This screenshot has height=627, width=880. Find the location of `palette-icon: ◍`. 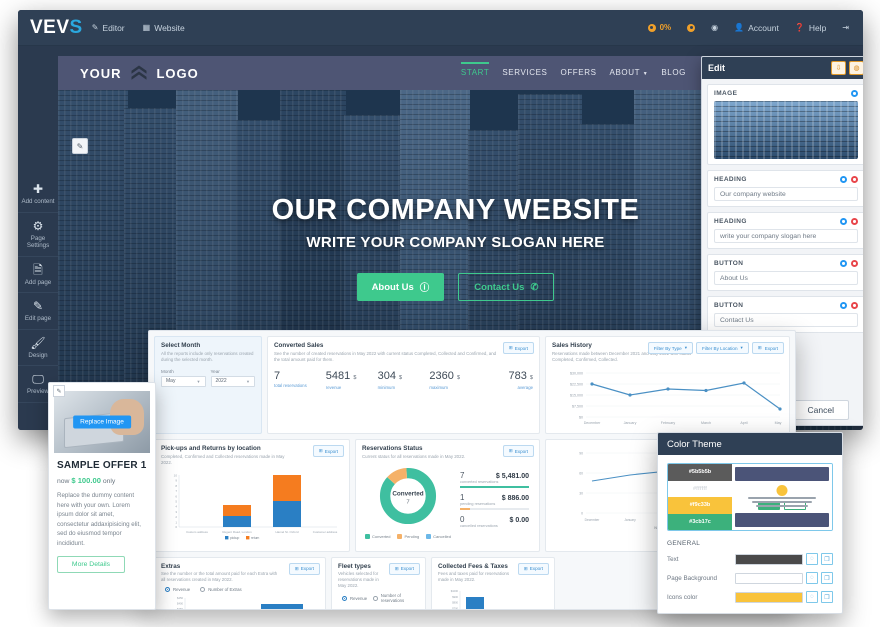

palette-icon: ◍ is located at coordinates (856, 68).